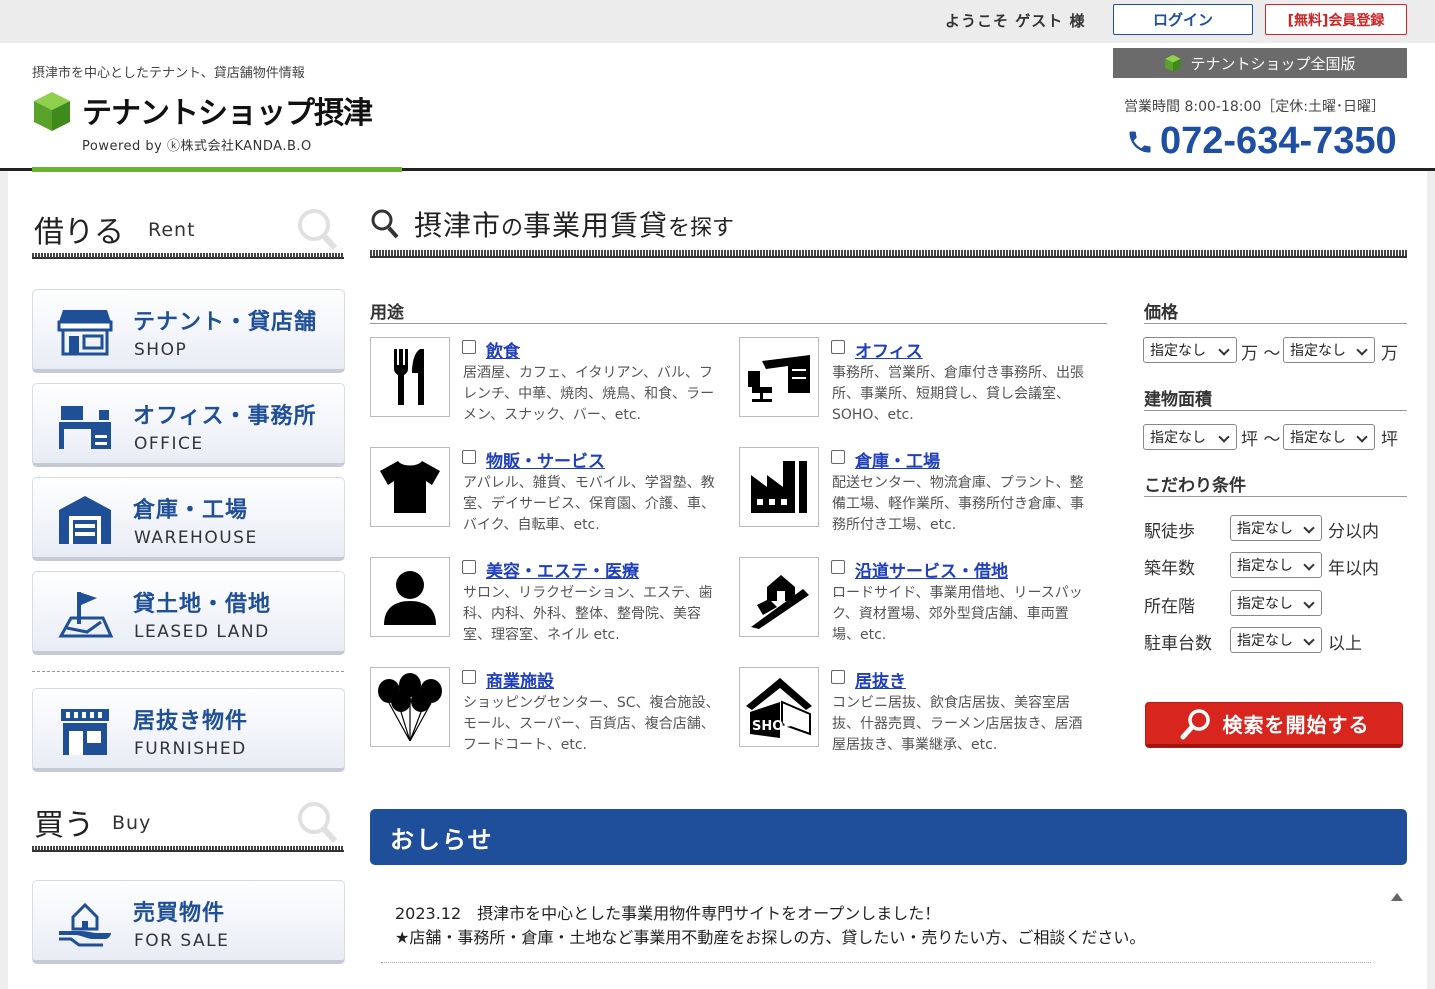 The width and height of the screenshot is (1435, 989). Describe the element at coordinates (220, 121) in the screenshot. I see `site-logo: テナントショップ摂津 Powered by ⓚ株式会社KANDA.B.O` at that location.